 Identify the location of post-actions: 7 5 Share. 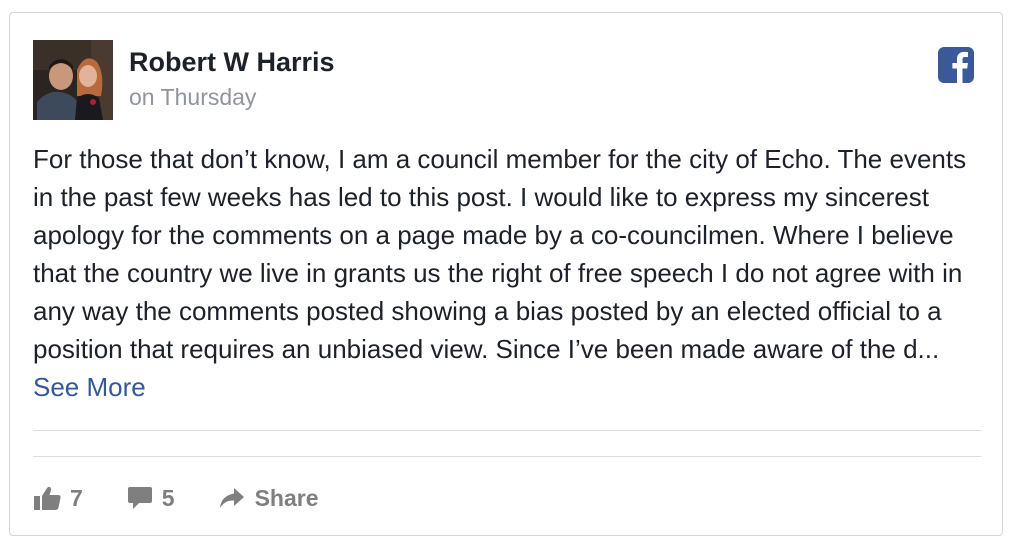
(176, 498).